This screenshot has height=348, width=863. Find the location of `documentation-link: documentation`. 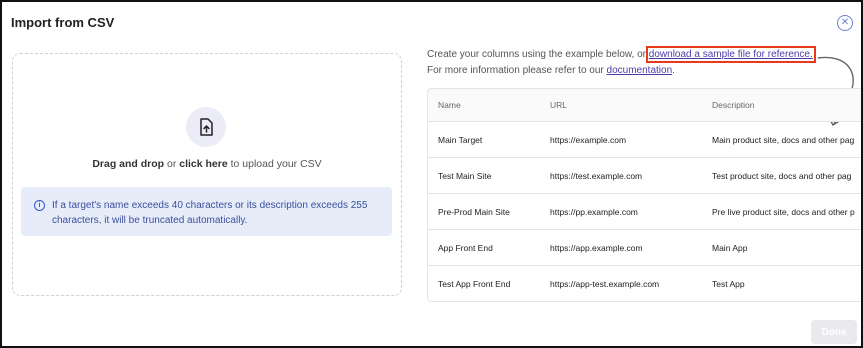

documentation-link: documentation is located at coordinates (640, 70).